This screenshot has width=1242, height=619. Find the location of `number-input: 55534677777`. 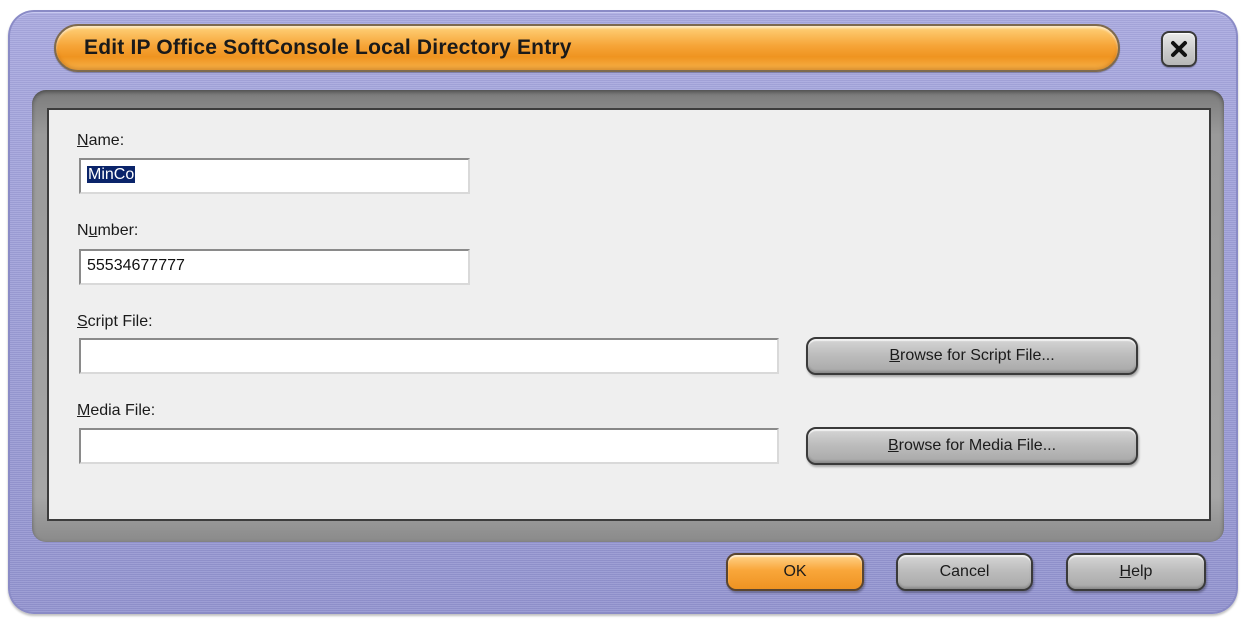

number-input: 55534677777 is located at coordinates (274, 267).